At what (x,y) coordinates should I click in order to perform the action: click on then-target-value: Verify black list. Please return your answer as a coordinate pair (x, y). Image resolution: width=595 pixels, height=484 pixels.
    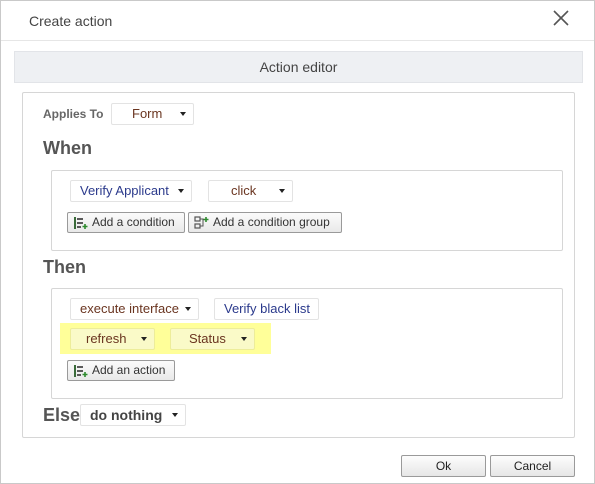
    Looking at the image, I should click on (267, 308).